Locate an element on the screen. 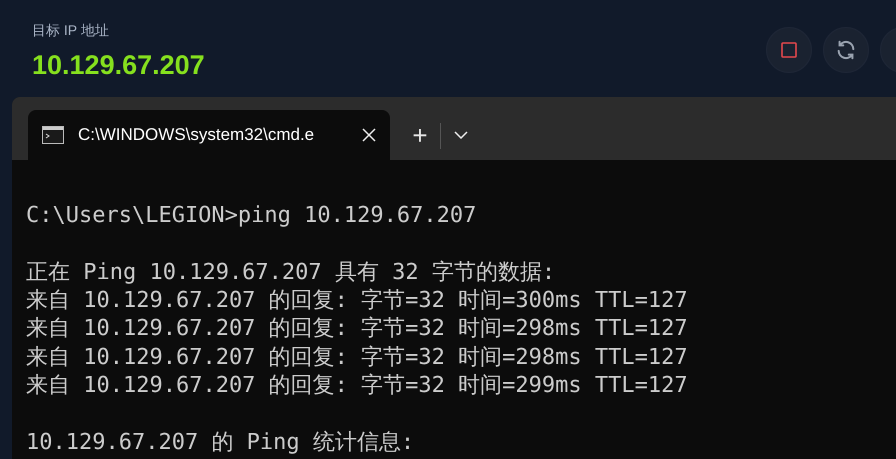 The width and height of the screenshot is (896, 459). new-tab-button: + is located at coordinates (420, 135).